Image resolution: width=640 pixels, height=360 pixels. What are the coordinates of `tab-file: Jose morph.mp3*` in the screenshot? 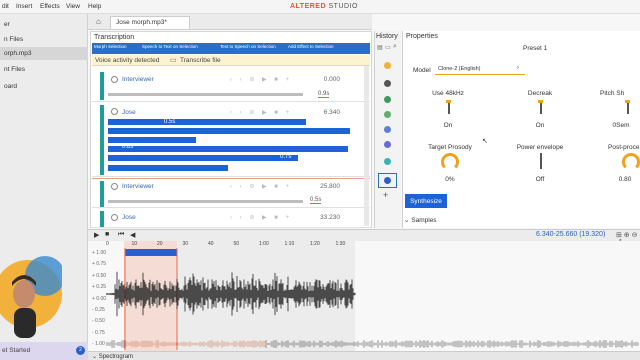 It's located at (150, 22).